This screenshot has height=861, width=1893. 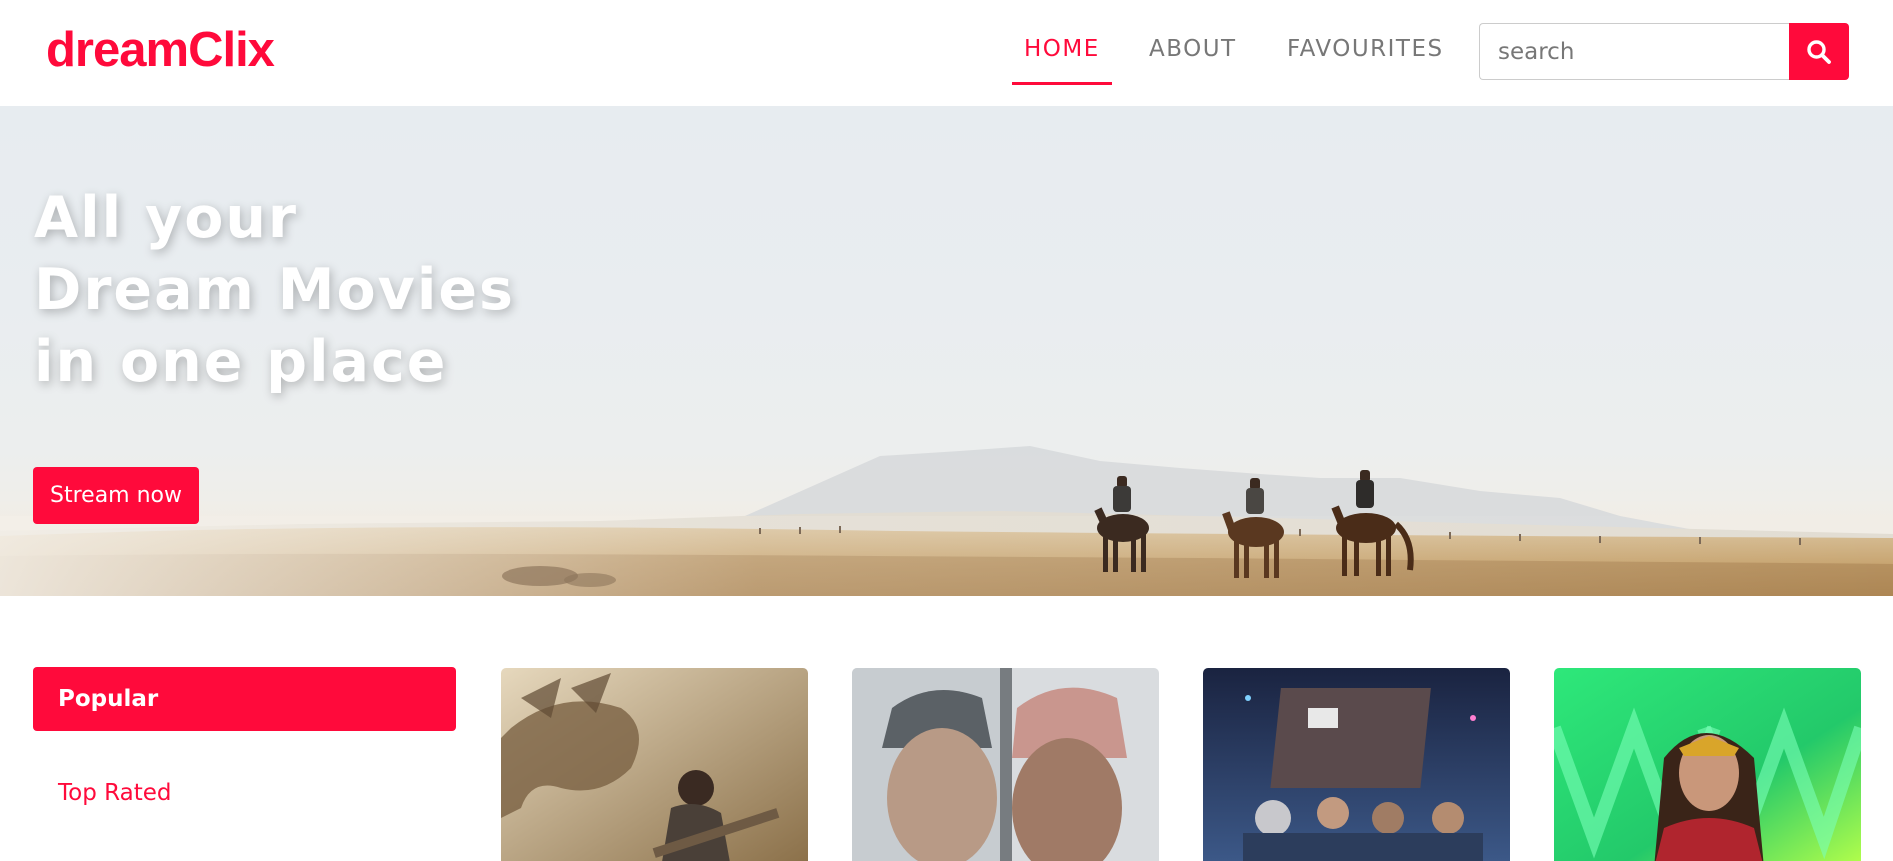 I want to click on hero-title: All your Dream Movies in one place, so click(x=274, y=290).